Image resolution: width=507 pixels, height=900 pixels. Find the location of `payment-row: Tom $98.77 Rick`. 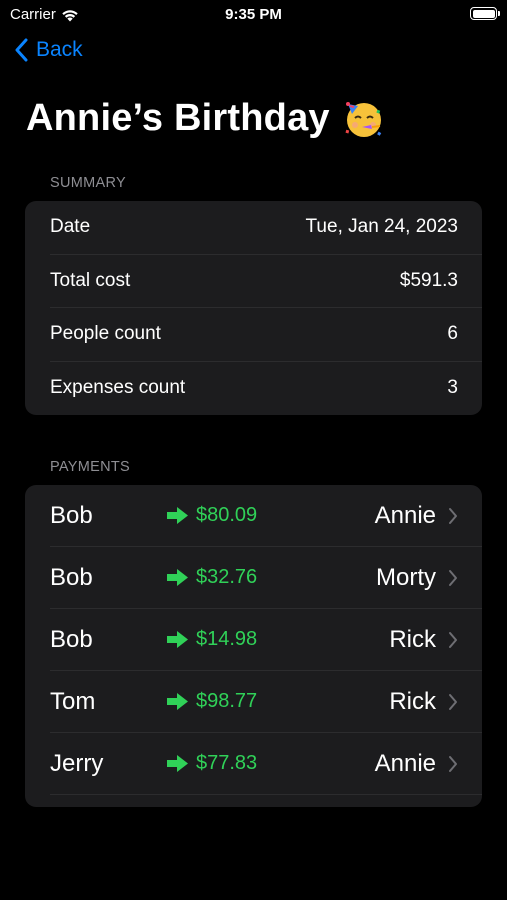

payment-row: Tom $98.77 Rick is located at coordinates (266, 702).